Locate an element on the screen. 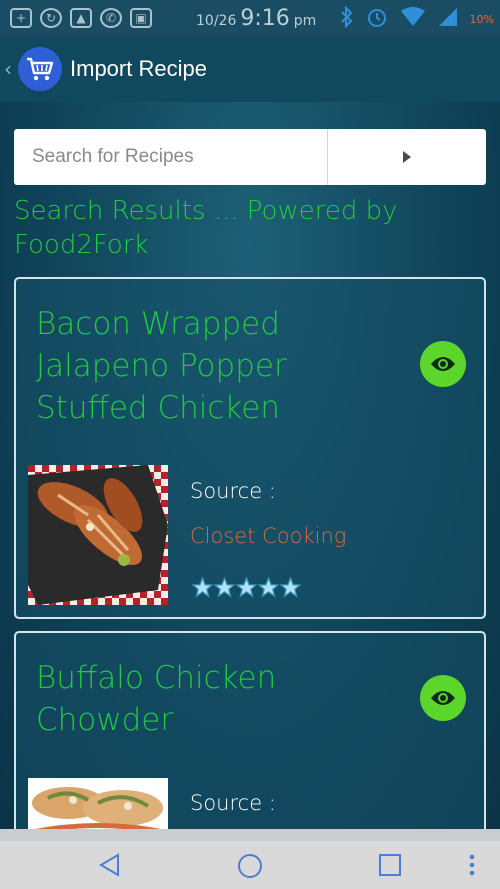 The height and width of the screenshot is (889, 500). nav-home-button is located at coordinates (250, 868).